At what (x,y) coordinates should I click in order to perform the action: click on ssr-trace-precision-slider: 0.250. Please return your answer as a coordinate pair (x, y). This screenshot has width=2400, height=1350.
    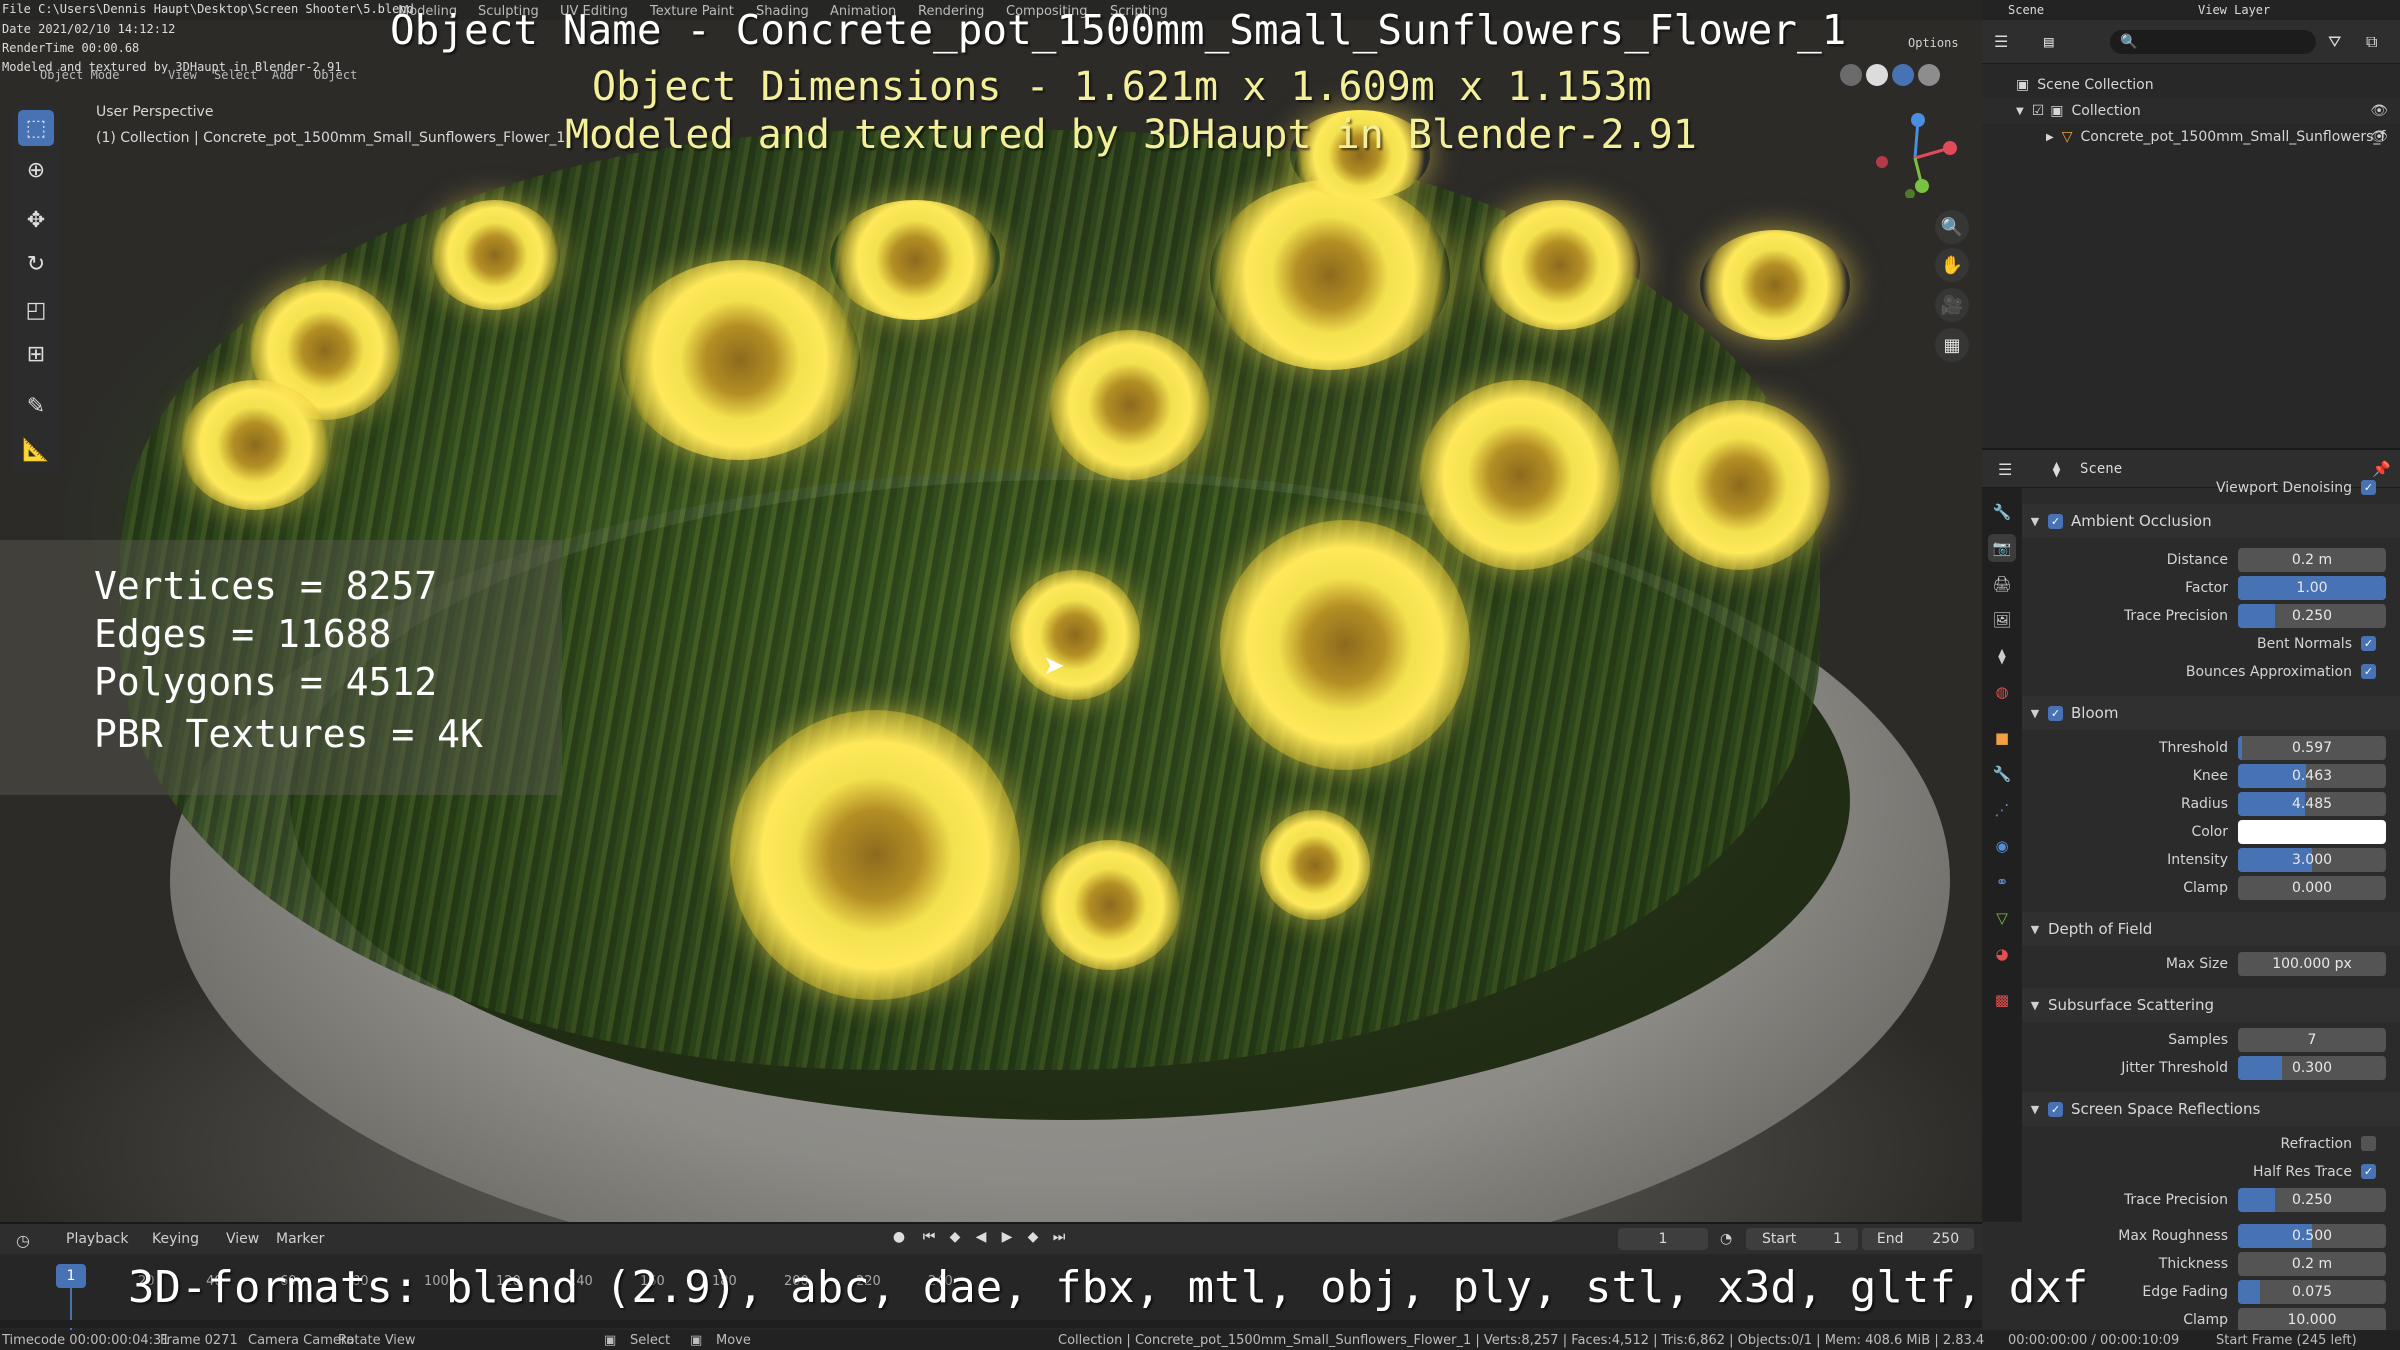
    Looking at the image, I should click on (2312, 1200).